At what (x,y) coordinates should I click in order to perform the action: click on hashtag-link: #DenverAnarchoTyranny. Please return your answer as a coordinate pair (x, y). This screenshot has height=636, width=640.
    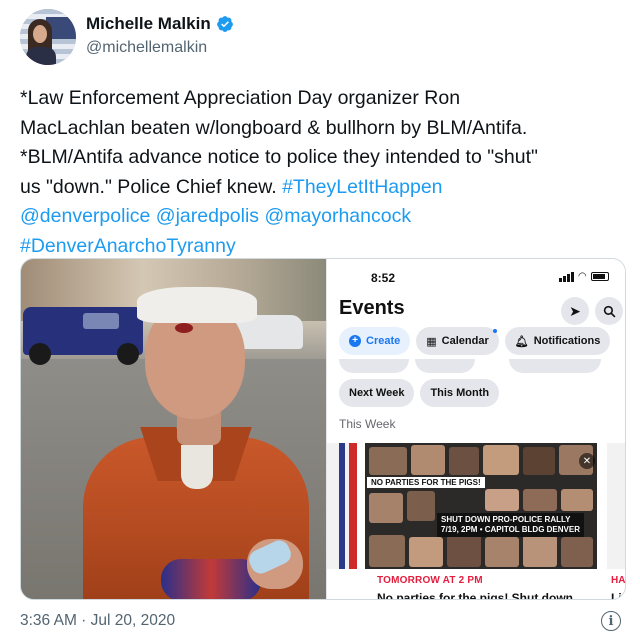
    Looking at the image, I should click on (128, 246).